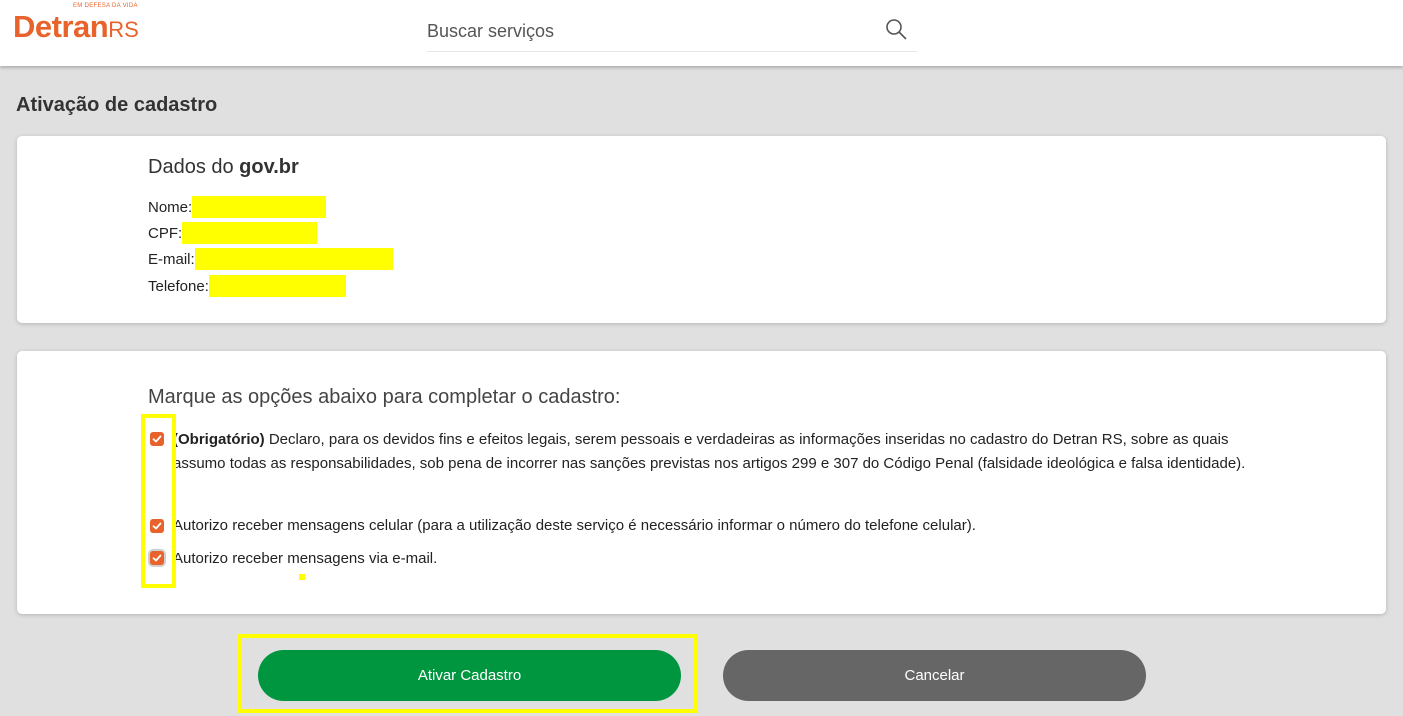 The height and width of the screenshot is (716, 1403). Describe the element at coordinates (277, 286) in the screenshot. I see `field-telefone-value-redacted` at that location.